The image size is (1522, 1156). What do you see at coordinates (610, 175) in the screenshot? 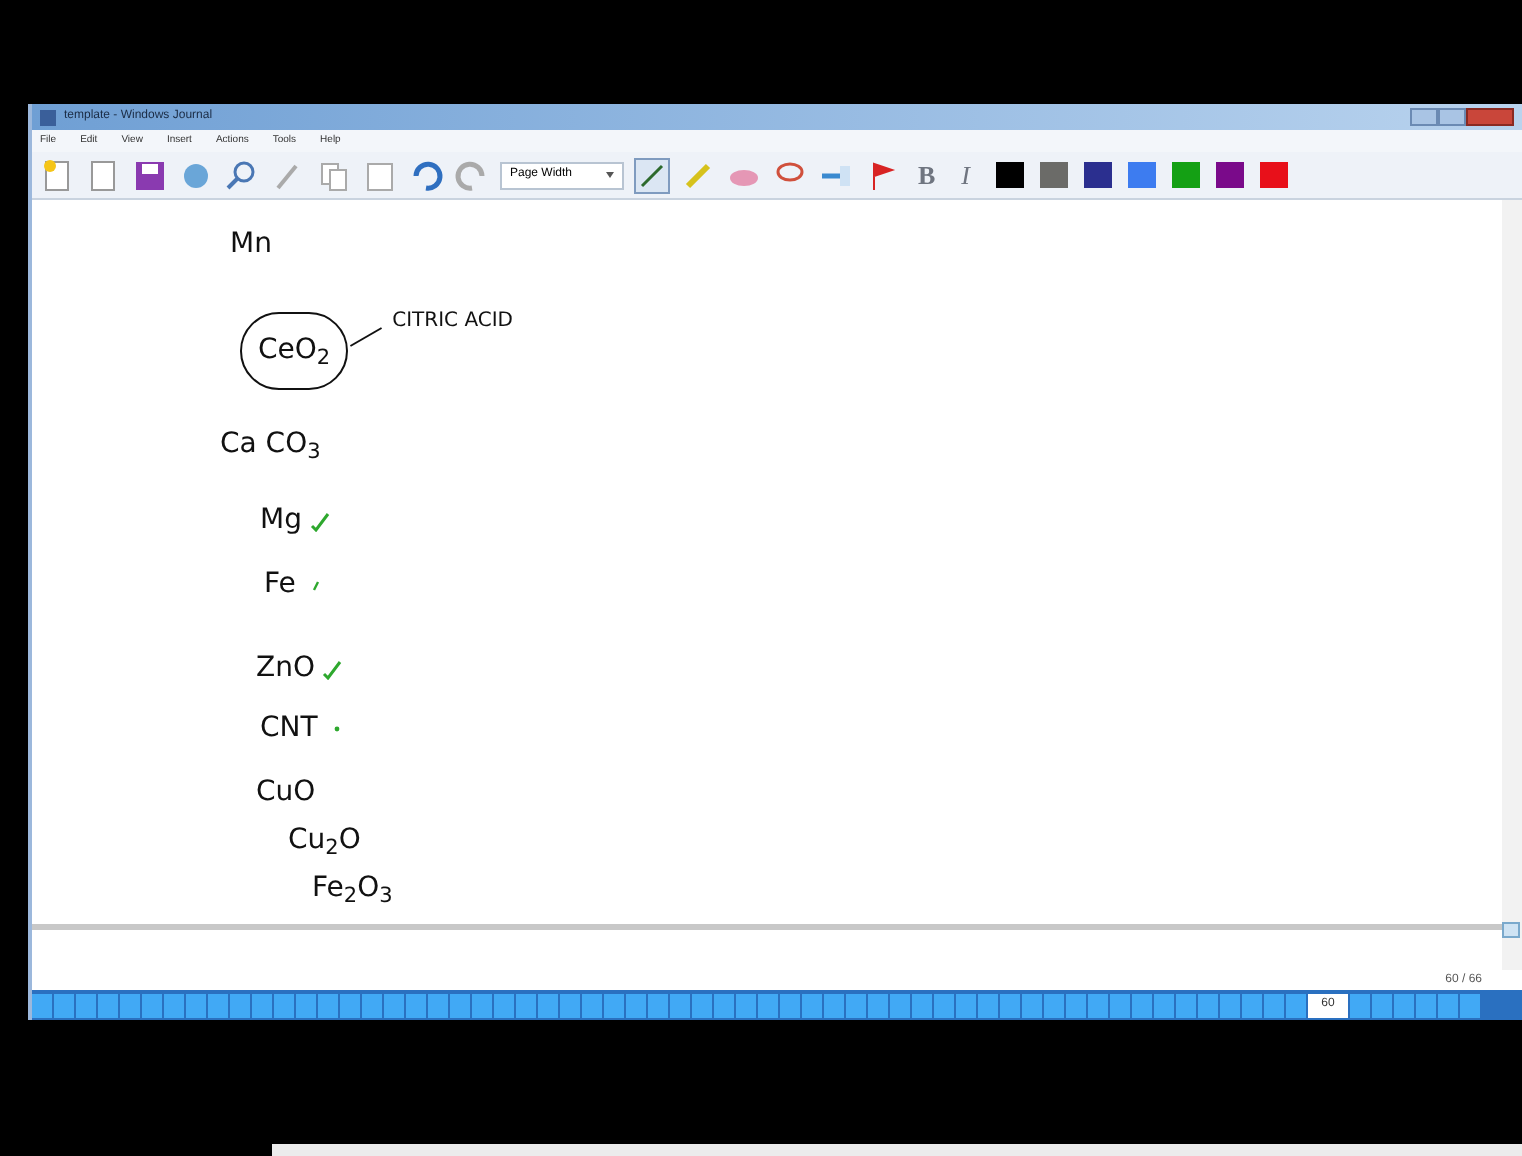
I see `caret-icon` at bounding box center [610, 175].